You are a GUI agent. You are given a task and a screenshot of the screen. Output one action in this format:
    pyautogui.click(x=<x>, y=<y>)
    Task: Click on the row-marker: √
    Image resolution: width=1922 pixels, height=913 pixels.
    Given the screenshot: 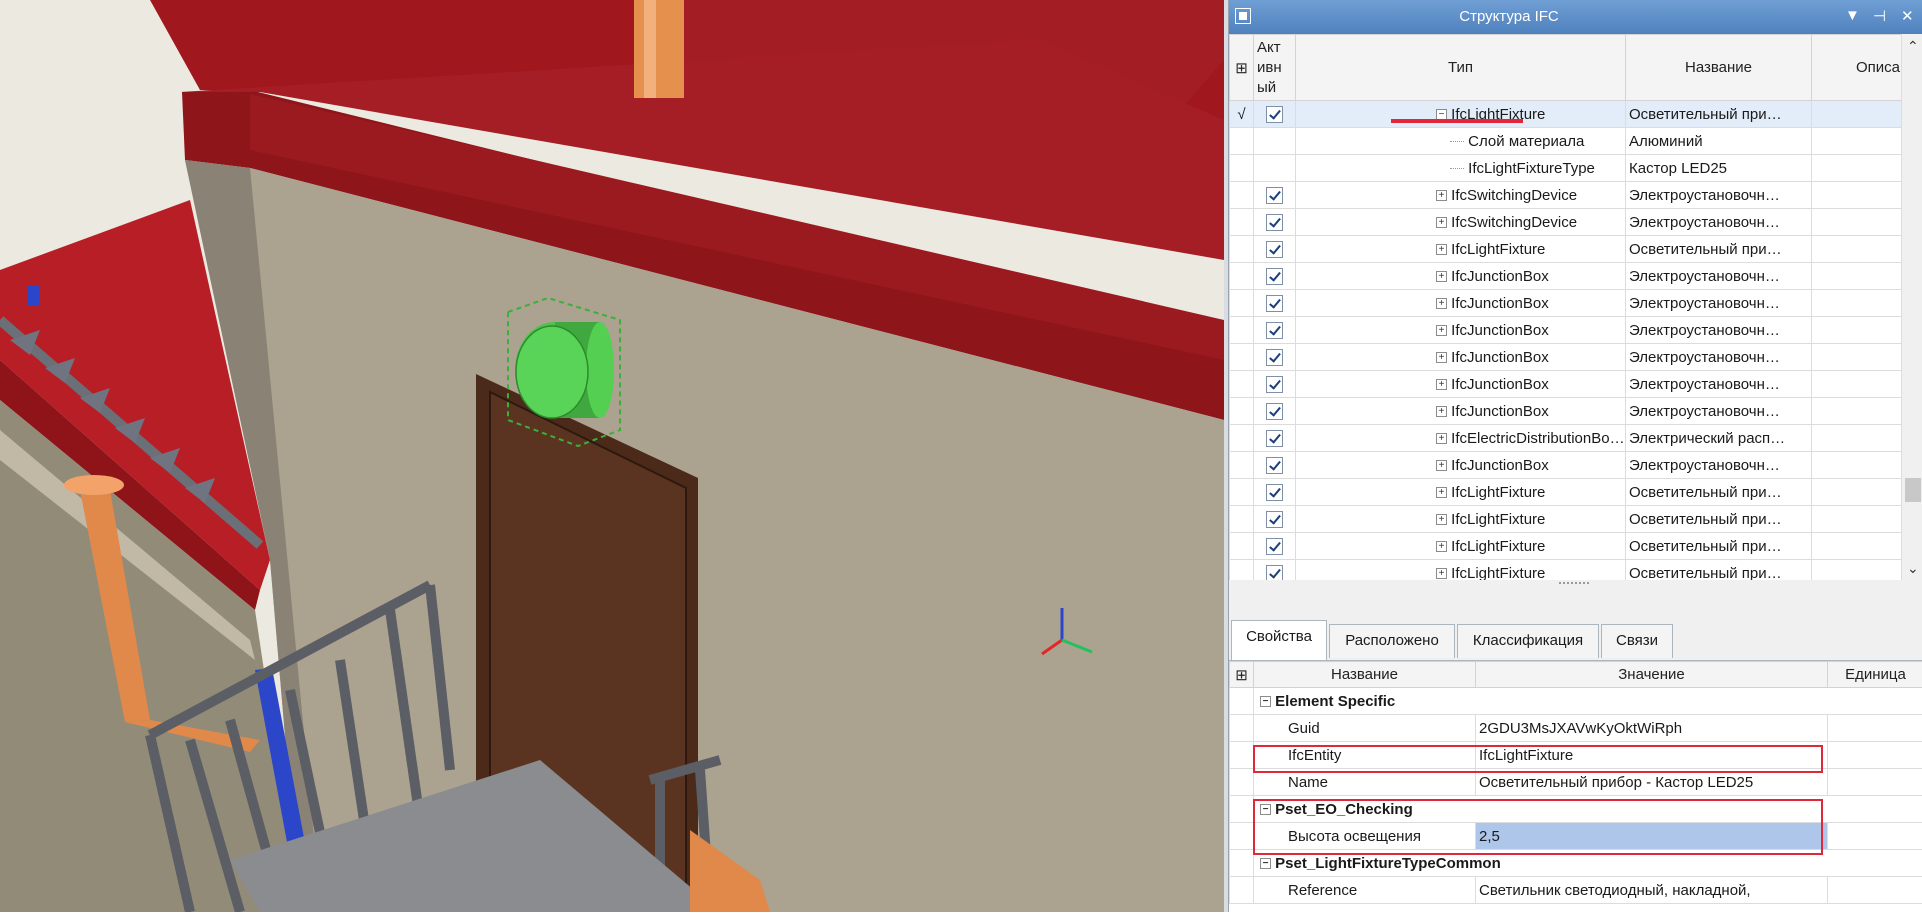 What is the action you would take?
    pyautogui.click(x=1242, y=114)
    